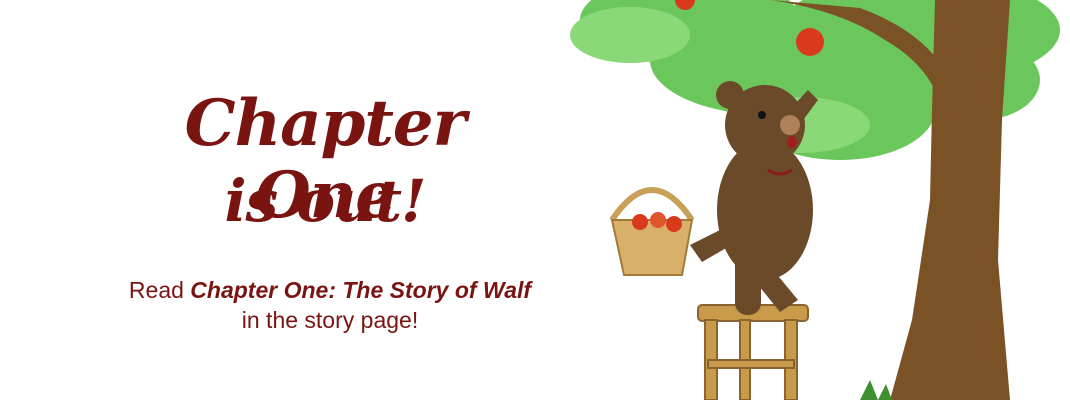 The height and width of the screenshot is (400, 1070). I want to click on subtitle-prefix: Read, so click(159, 290).